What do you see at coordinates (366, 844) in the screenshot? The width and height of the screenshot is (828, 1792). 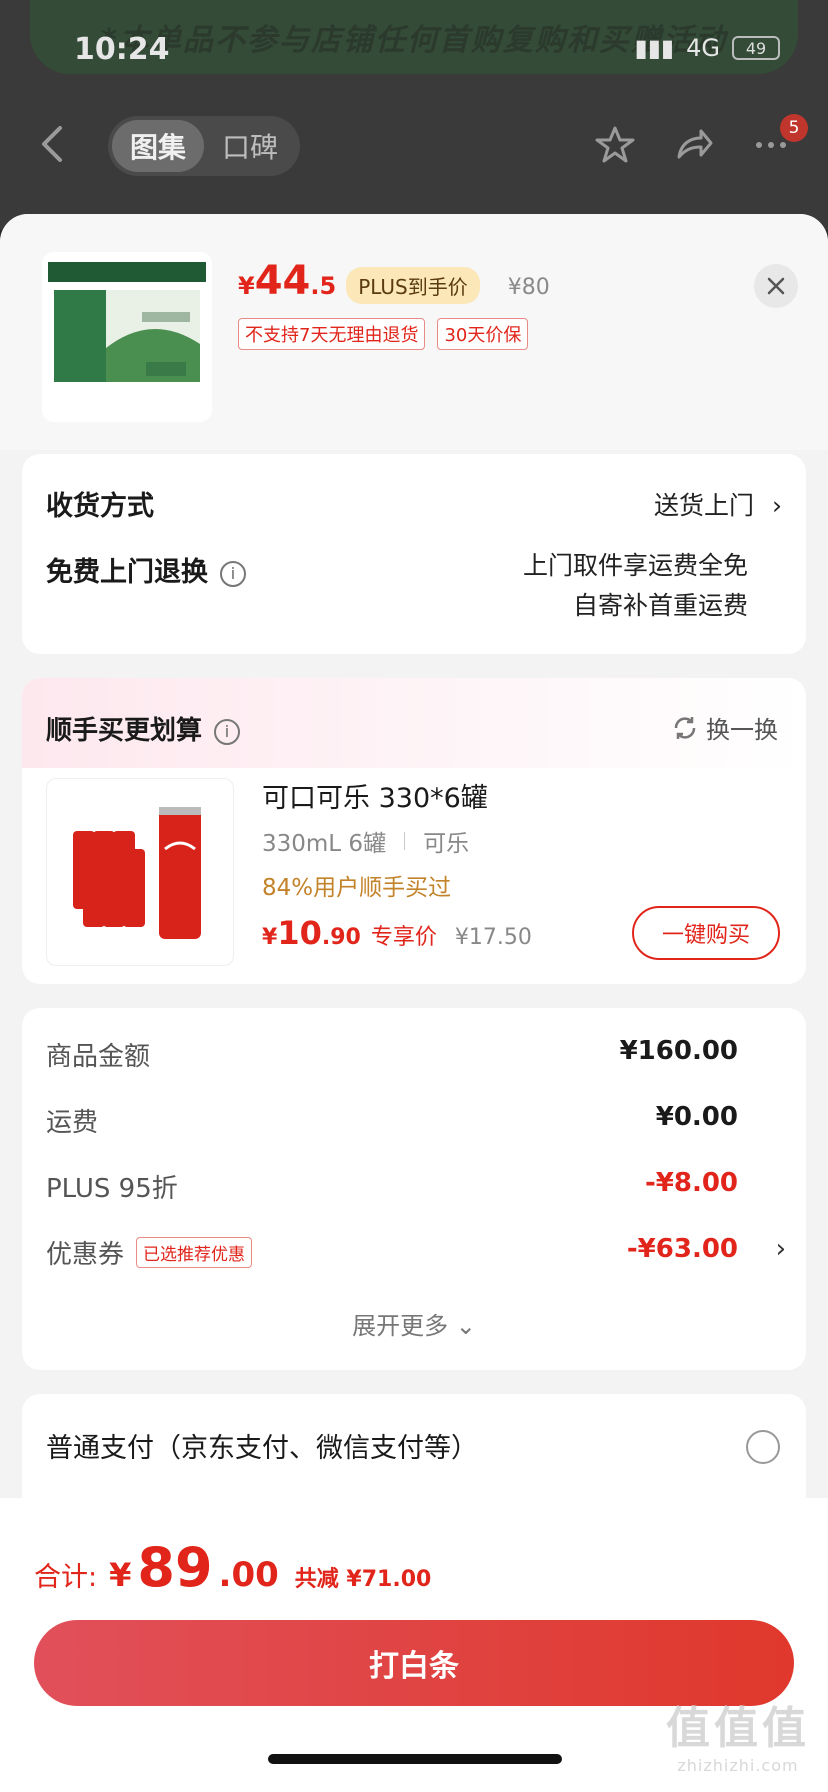 I see `addon-spec: 330mL 6罐 可乐` at bounding box center [366, 844].